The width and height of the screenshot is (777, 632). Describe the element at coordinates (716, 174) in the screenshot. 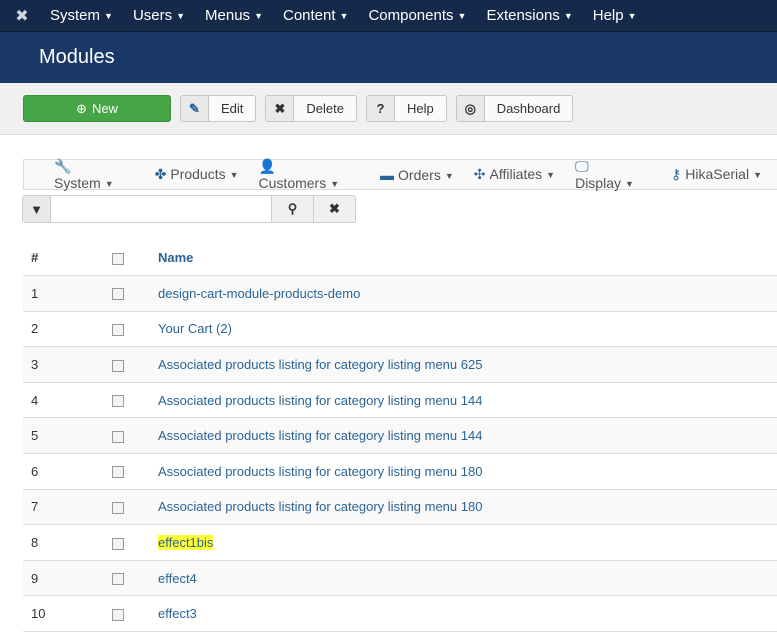

I see `submenu-item-hikaserial: ⚷ HikaSerial ▼` at that location.